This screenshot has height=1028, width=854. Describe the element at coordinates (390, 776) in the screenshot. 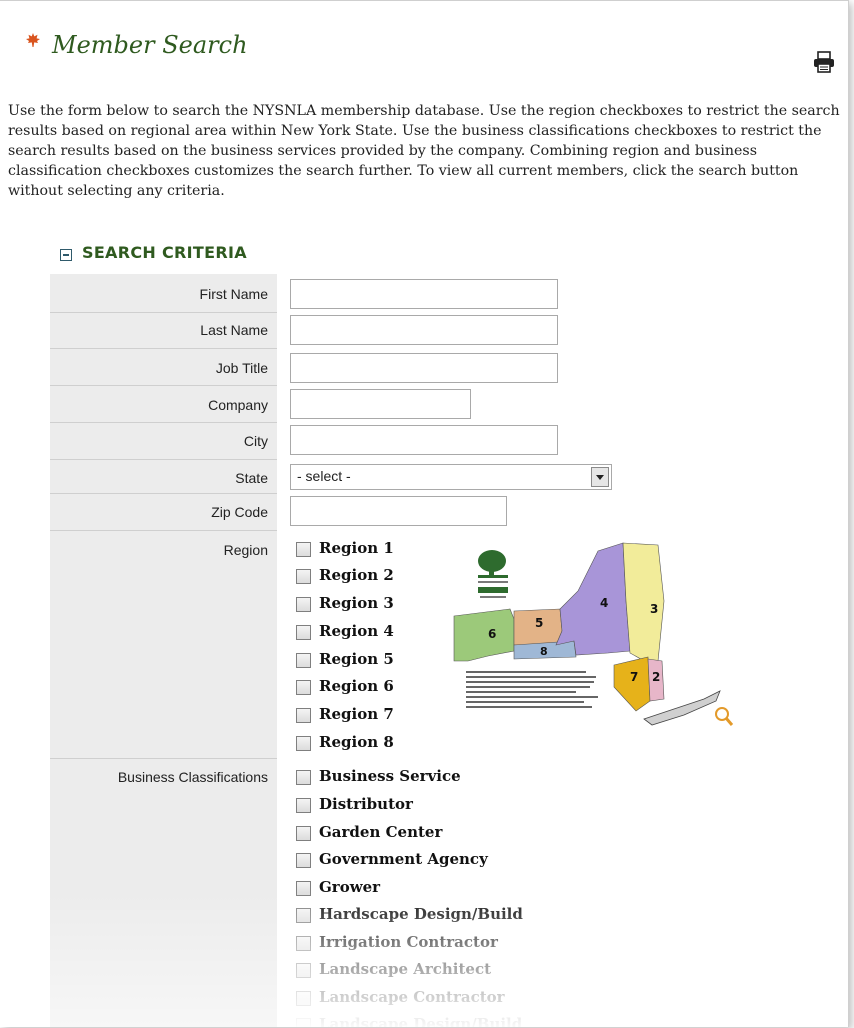

I see `business-option-label: Business Service` at that location.